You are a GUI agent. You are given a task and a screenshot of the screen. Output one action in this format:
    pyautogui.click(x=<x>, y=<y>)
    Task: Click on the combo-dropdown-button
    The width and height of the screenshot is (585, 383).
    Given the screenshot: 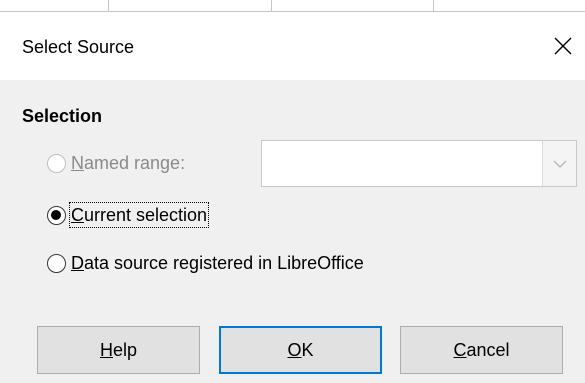 What is the action you would take?
    pyautogui.click(x=559, y=163)
    